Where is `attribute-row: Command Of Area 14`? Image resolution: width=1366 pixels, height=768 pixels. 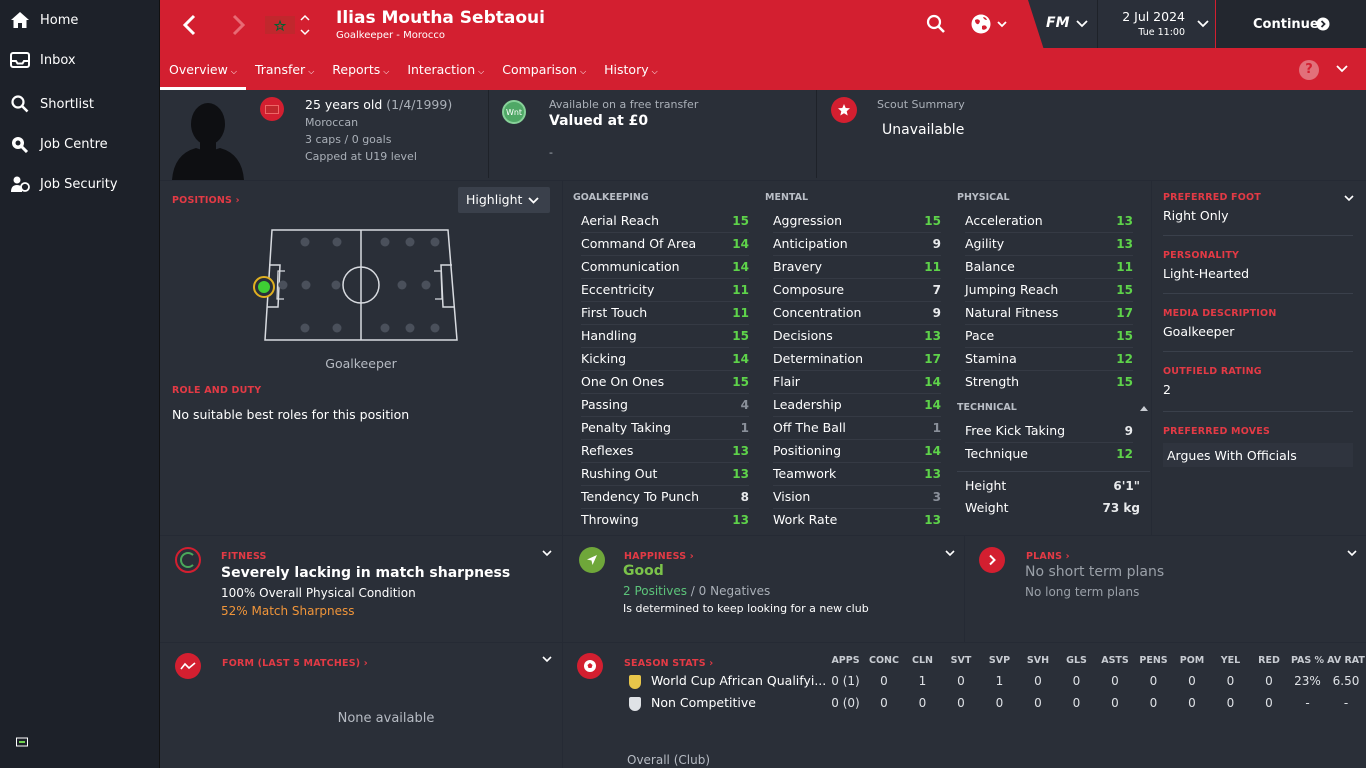
attribute-row: Command Of Area 14 is located at coordinates (665, 243).